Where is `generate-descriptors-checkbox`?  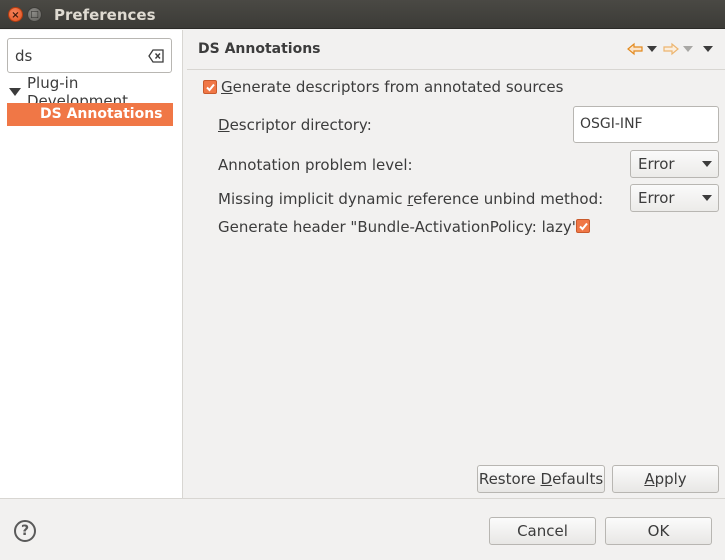
generate-descriptors-checkbox is located at coordinates (210, 87).